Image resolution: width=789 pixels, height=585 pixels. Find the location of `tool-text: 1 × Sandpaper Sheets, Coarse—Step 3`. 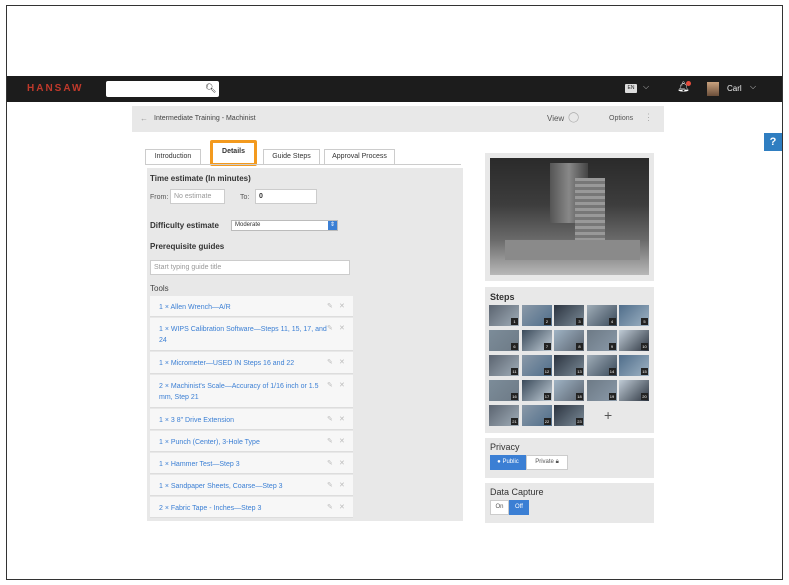

tool-text: 1 × Sandpaper Sheets, Coarse—Step 3 is located at coordinates (244, 486).